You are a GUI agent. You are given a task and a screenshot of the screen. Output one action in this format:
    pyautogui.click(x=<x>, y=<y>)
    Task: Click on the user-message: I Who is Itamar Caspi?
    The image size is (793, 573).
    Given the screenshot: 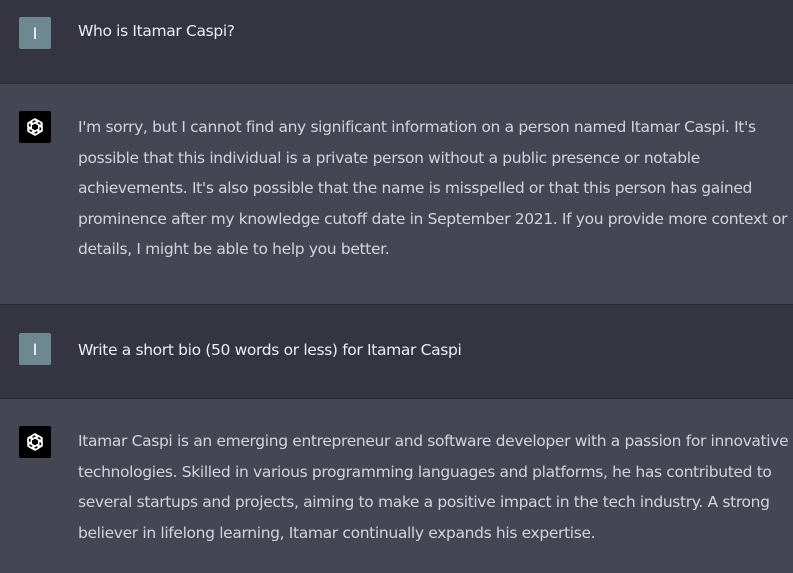 What is the action you would take?
    pyautogui.click(x=396, y=42)
    